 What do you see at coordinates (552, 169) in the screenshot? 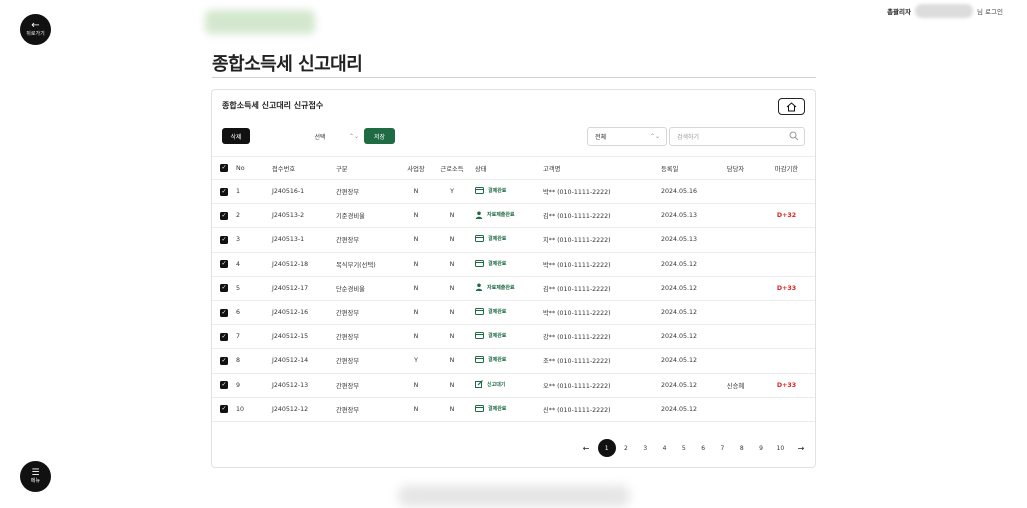
I see `column-header: 고객명` at bounding box center [552, 169].